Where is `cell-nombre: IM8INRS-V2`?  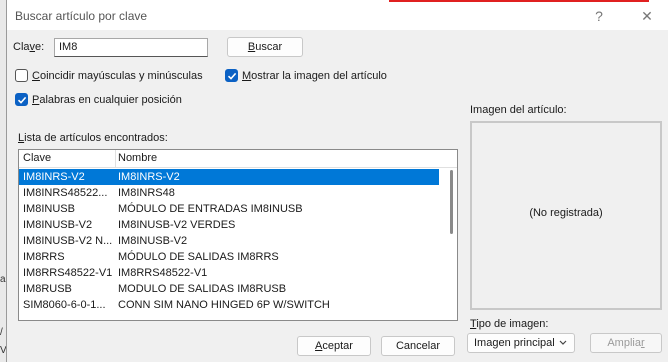 cell-nombre: IM8INRS-V2 is located at coordinates (149, 177).